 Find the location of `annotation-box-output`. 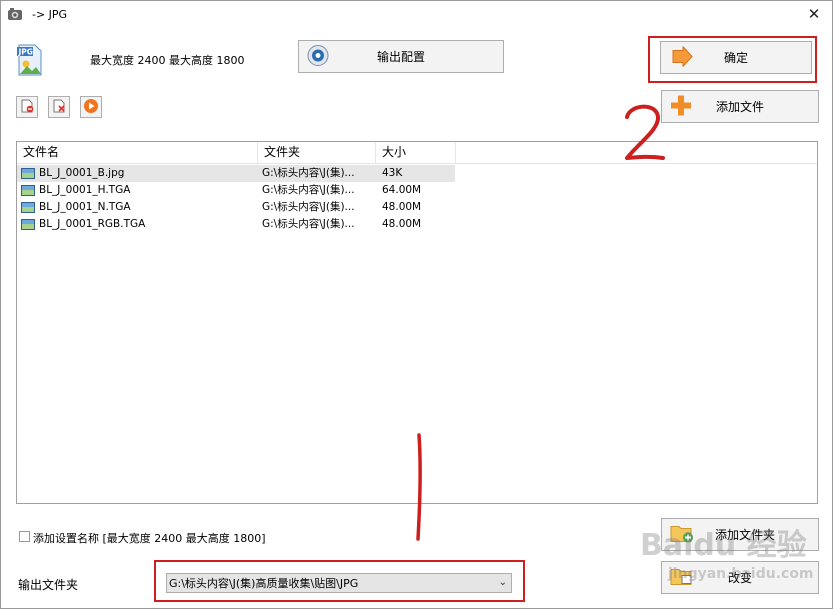

annotation-box-output is located at coordinates (339, 581).